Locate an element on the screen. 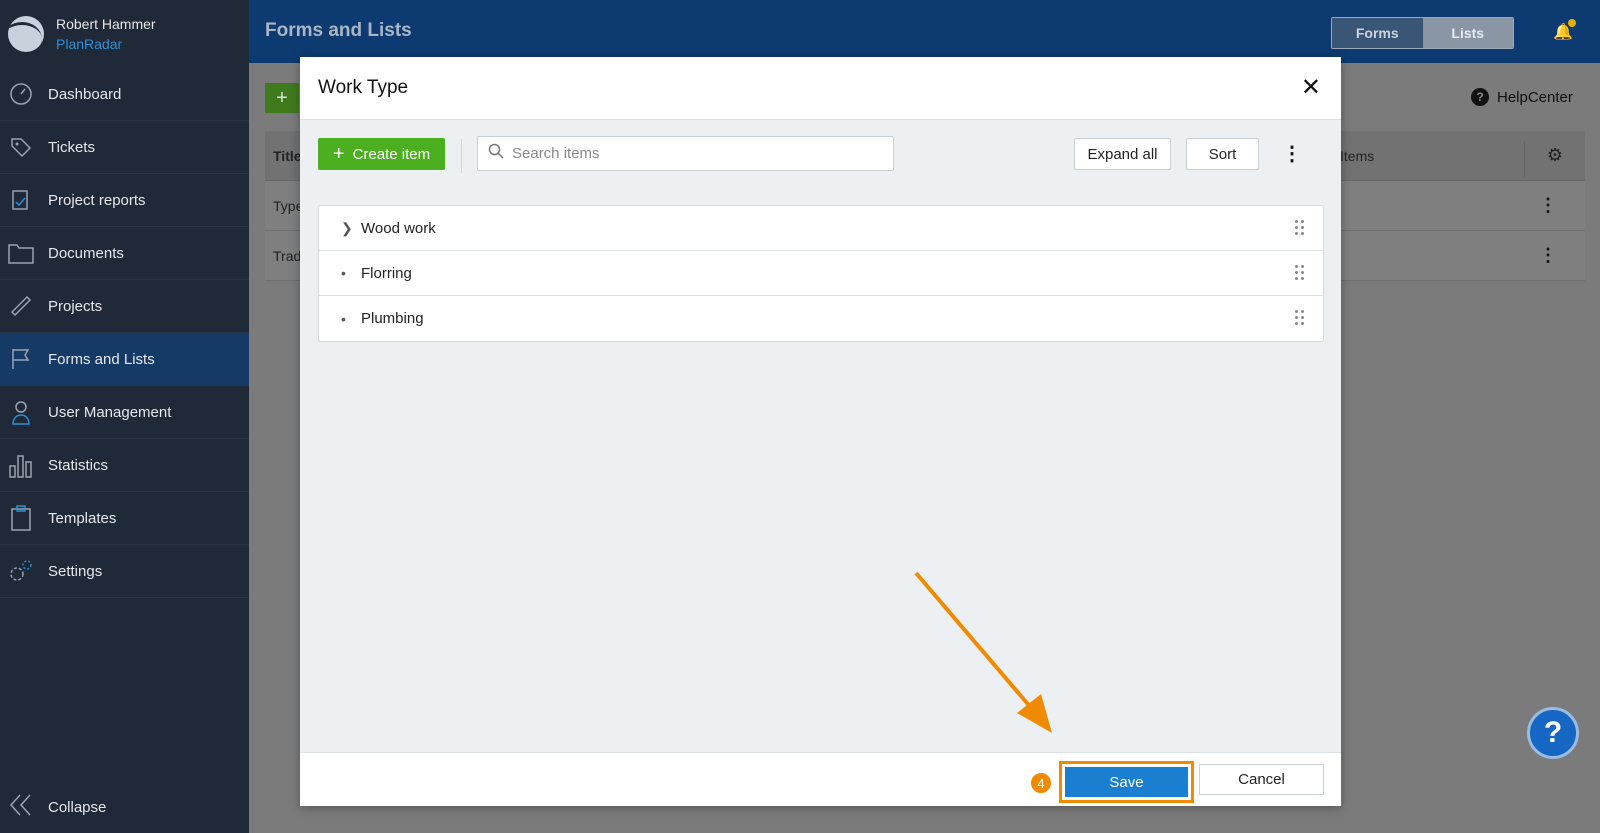 The image size is (1600, 833). page-title: Forms and Lists is located at coordinates (338, 30).